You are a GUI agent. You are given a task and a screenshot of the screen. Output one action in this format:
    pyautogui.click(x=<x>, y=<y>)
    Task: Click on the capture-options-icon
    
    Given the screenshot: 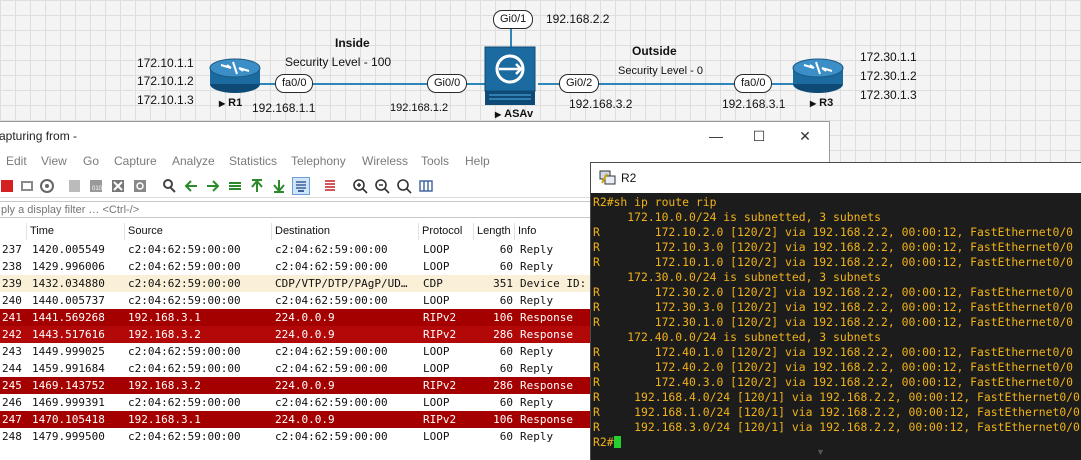 What is the action you would take?
    pyautogui.click(x=47, y=186)
    